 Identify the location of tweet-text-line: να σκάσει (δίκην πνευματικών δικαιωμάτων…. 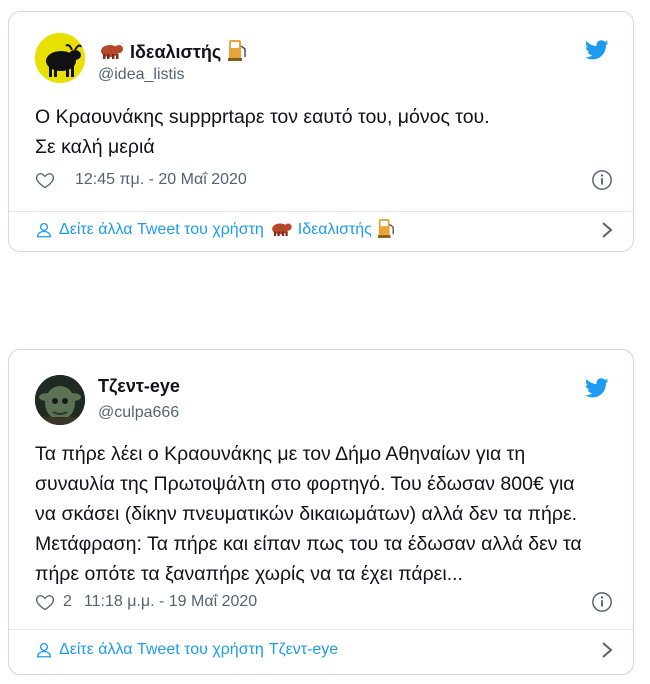
(306, 514).